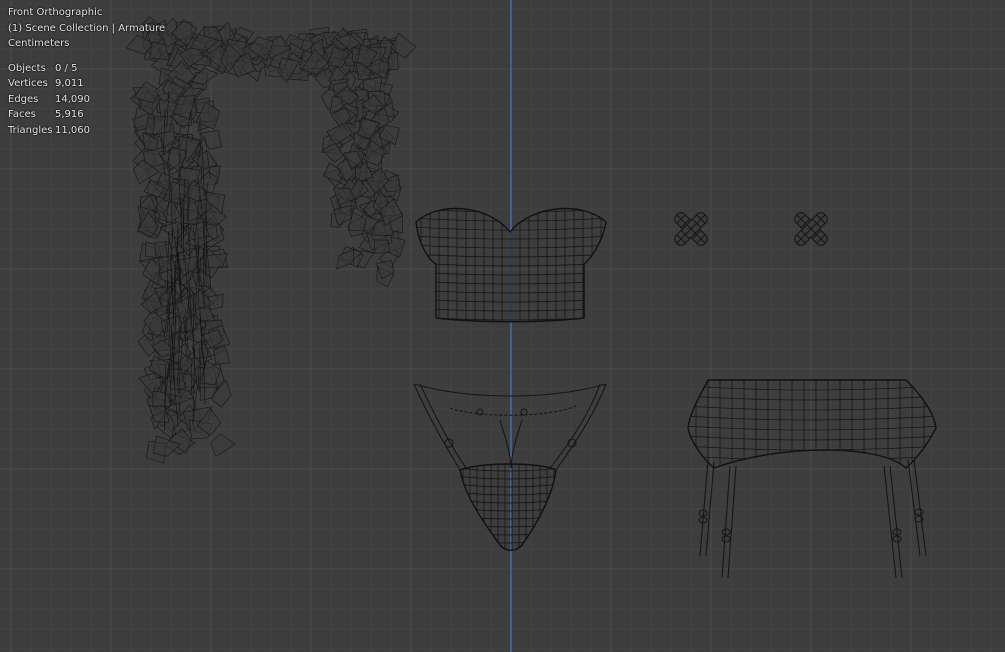 The height and width of the screenshot is (652, 1005). Describe the element at coordinates (30, 130) in the screenshot. I see `stat-label: Triangles` at that location.